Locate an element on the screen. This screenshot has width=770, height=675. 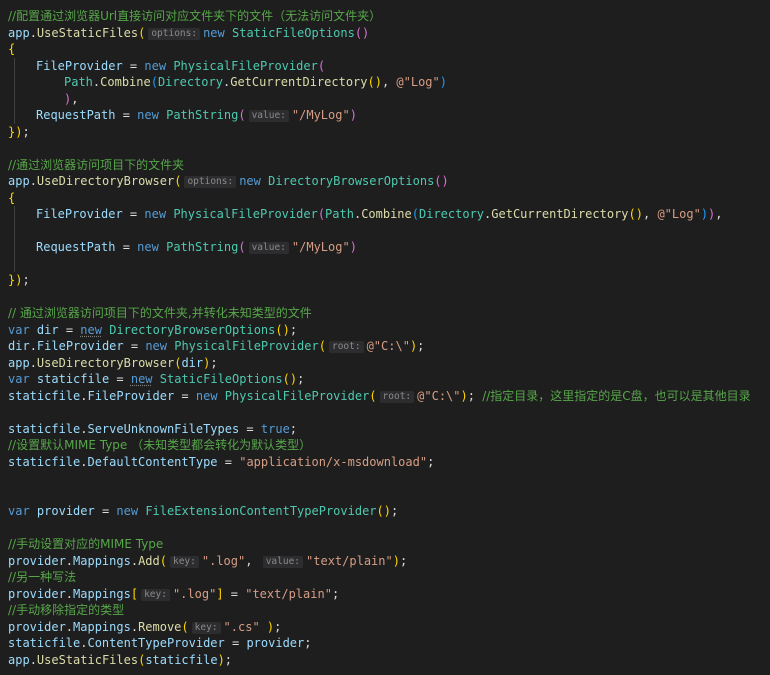
code-line: app.UseStaticFiles(staticfile); is located at coordinates (120, 659).